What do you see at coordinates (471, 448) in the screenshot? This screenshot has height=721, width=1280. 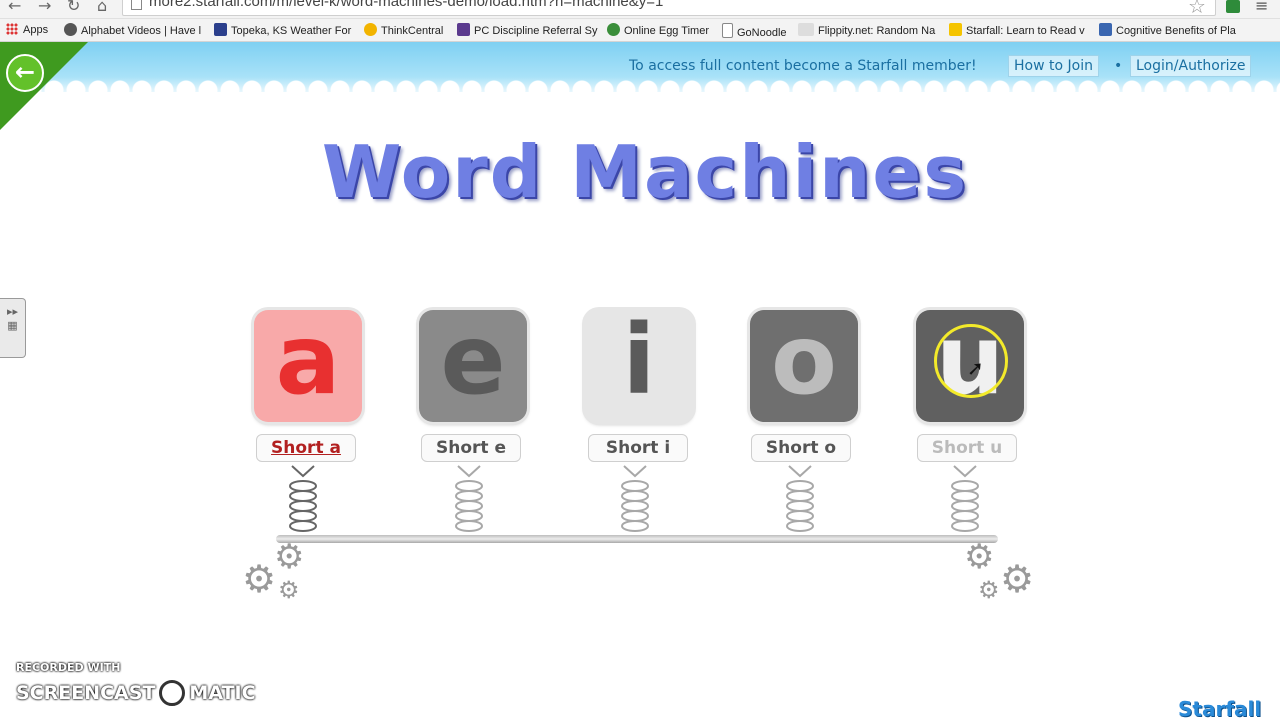 I see `label-short-e: Short e` at bounding box center [471, 448].